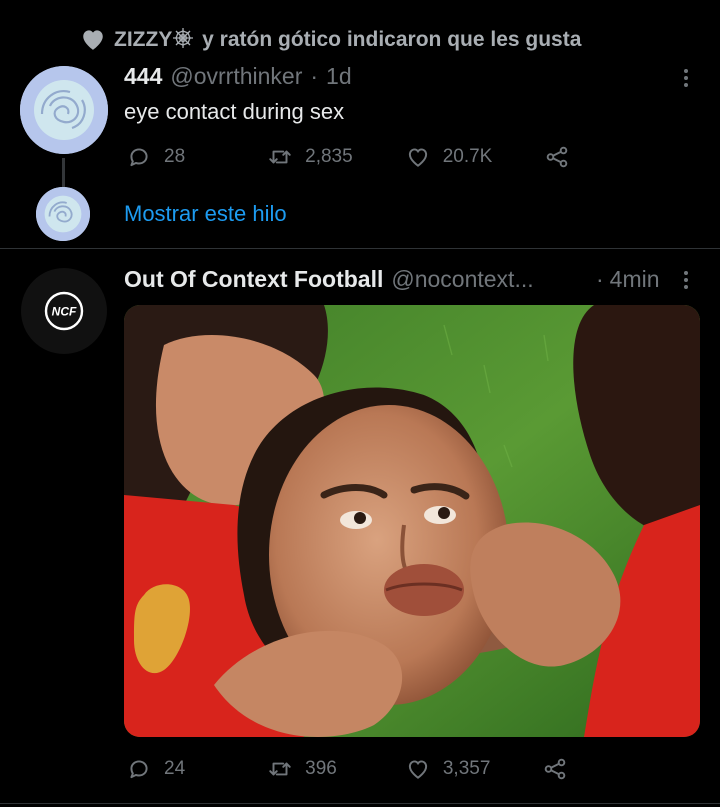 Image resolution: width=720 pixels, height=807 pixels. What do you see at coordinates (392, 39) in the screenshot?
I see `social-context-text: y ratón gótico indicaron que les gusta` at bounding box center [392, 39].